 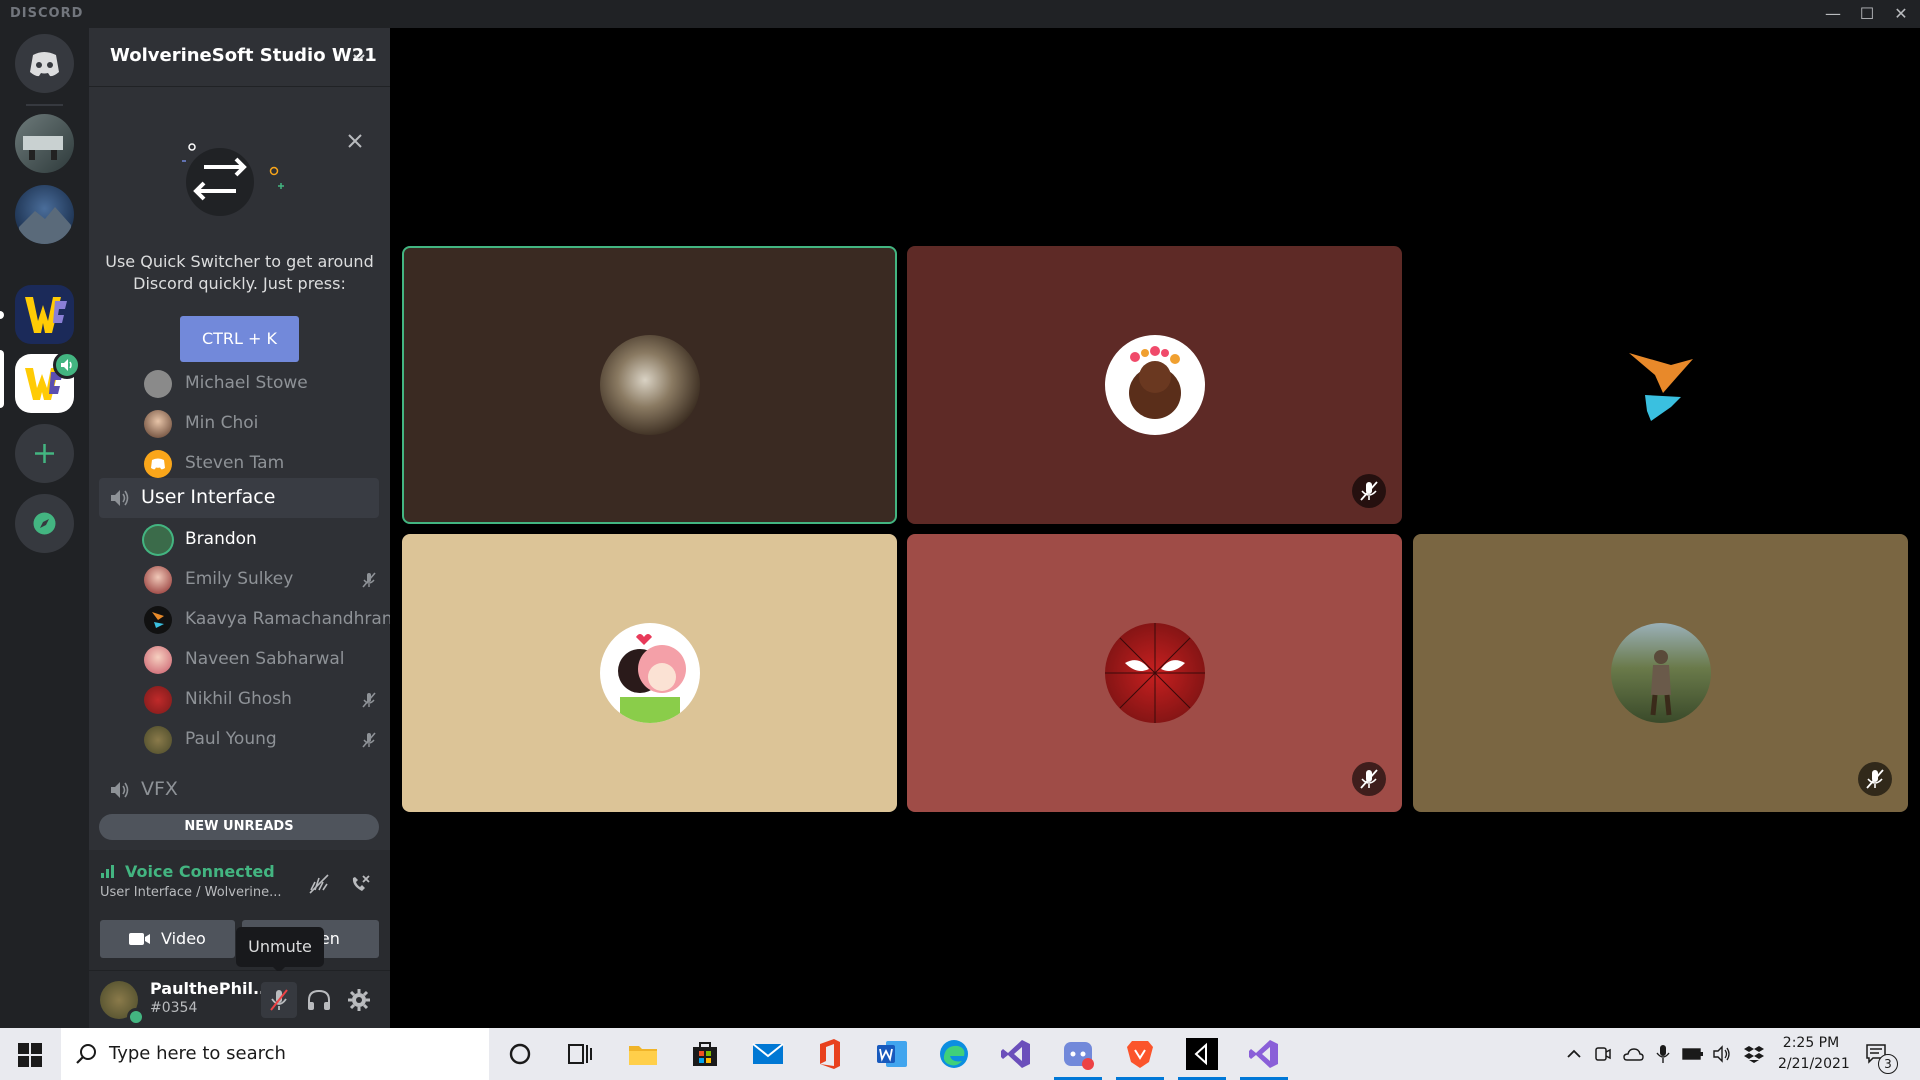 I want to click on headphones-icon, so click(x=319, y=1000).